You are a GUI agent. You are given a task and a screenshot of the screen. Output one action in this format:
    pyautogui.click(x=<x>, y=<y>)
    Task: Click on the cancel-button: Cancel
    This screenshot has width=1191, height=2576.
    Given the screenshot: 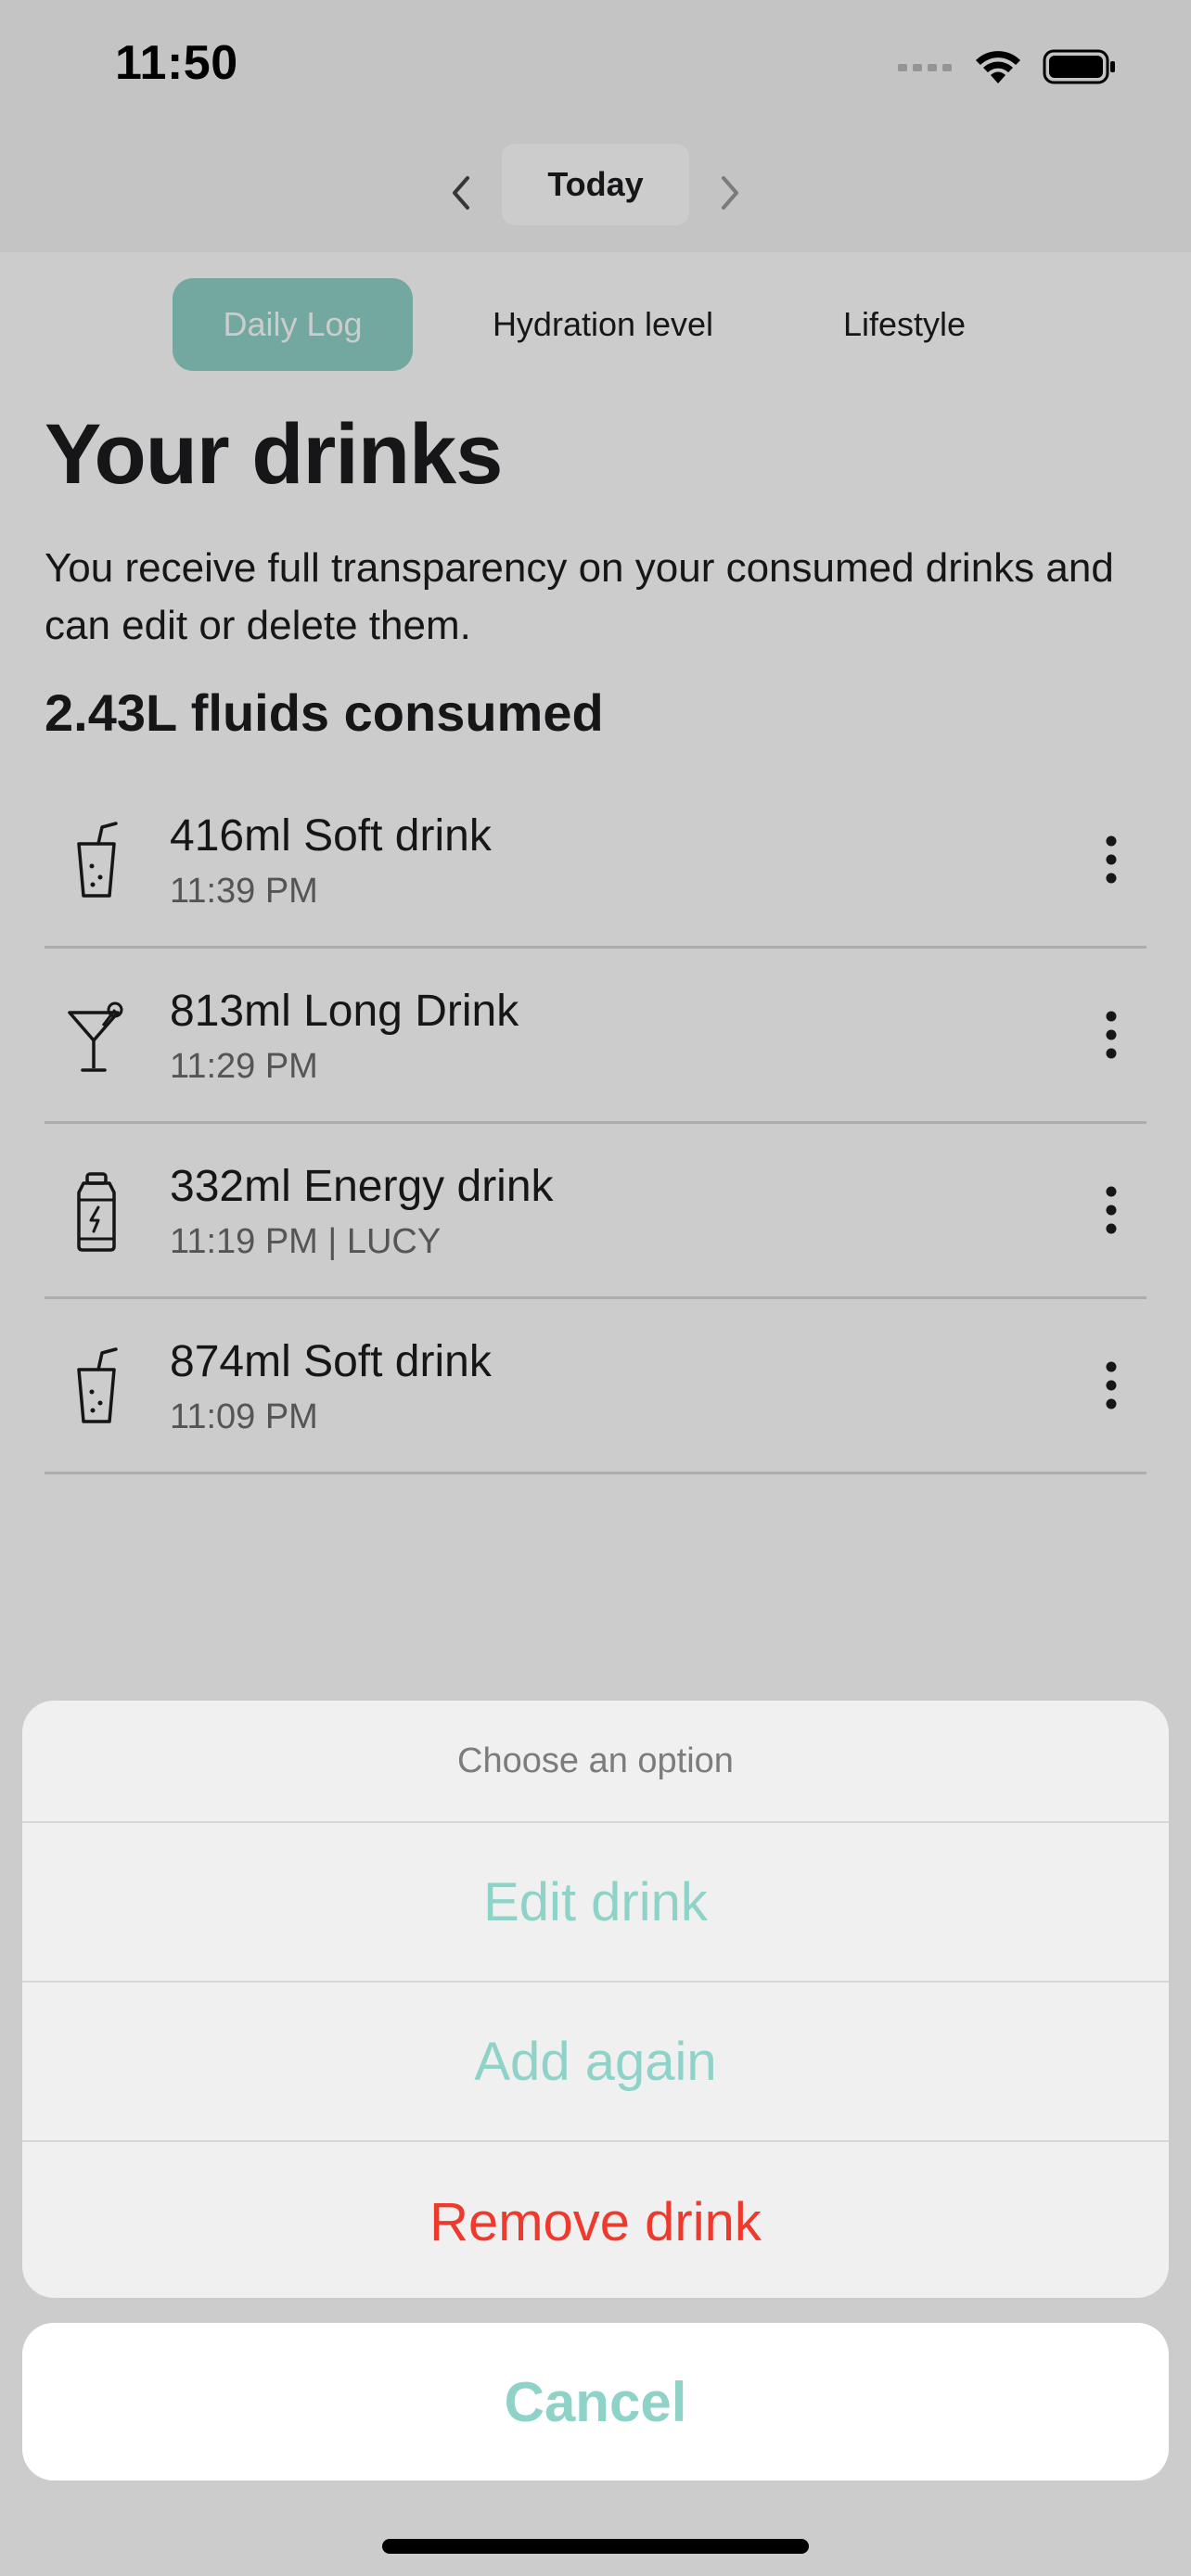 What is the action you would take?
    pyautogui.click(x=595, y=2401)
    